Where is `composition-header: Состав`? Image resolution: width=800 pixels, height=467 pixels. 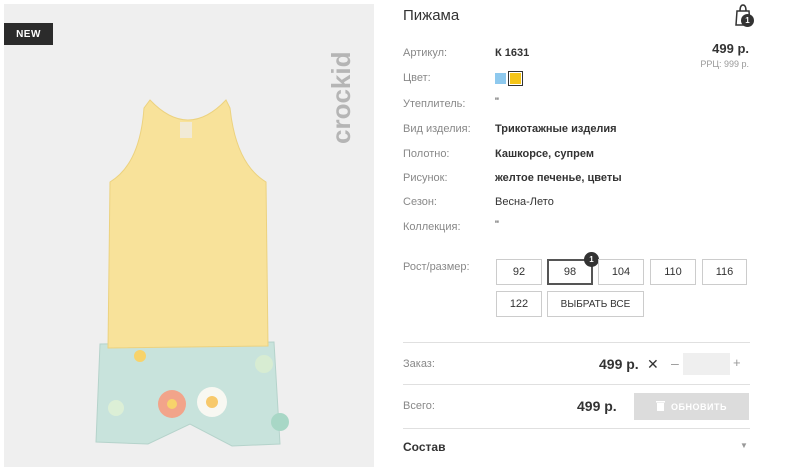 composition-header: Состав is located at coordinates (424, 447).